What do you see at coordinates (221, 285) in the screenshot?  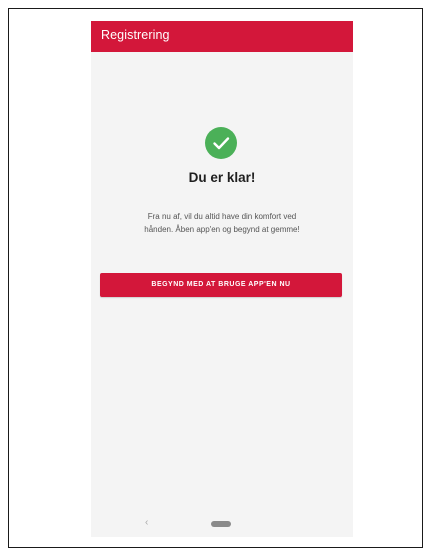 I see `start-using-app-button: BEGYND MED AT BRUGE APP'EN NU` at bounding box center [221, 285].